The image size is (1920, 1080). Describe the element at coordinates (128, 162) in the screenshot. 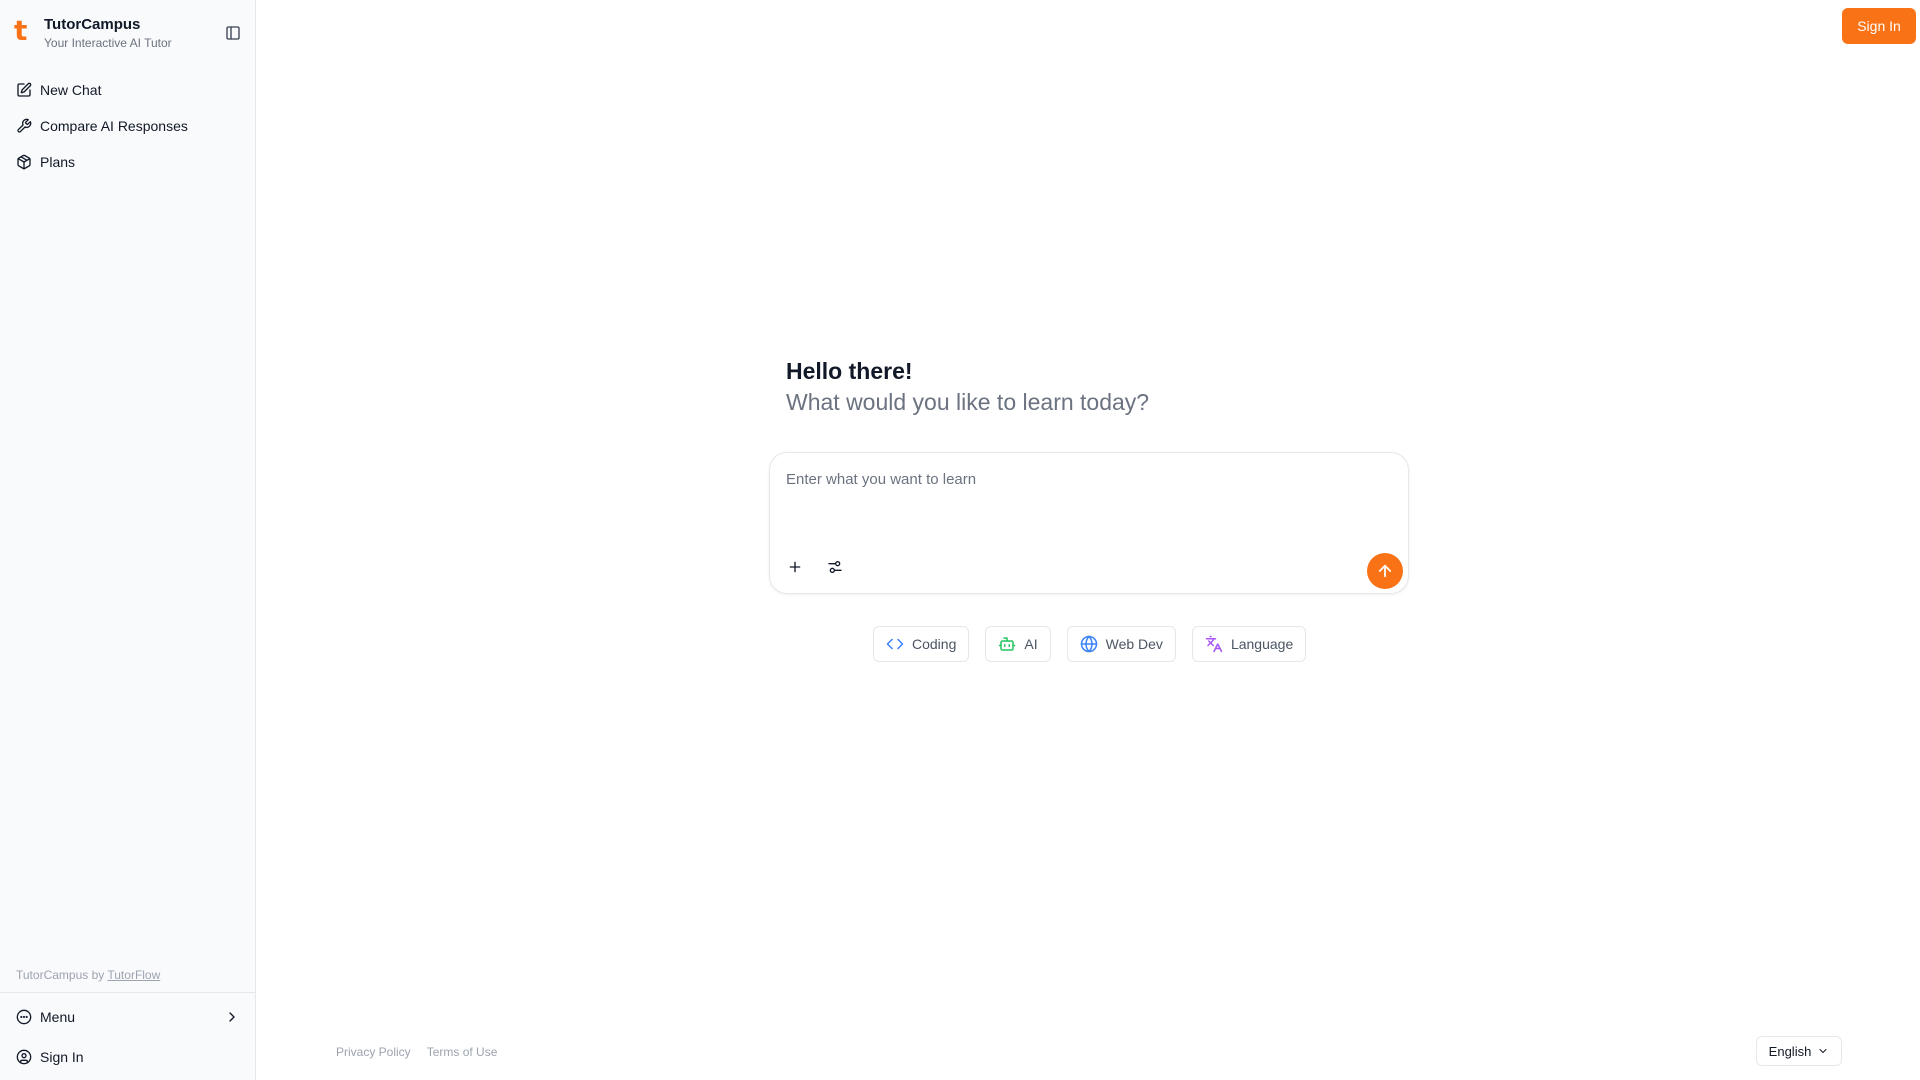

I see `sidebar-item-plans: Plans` at that location.